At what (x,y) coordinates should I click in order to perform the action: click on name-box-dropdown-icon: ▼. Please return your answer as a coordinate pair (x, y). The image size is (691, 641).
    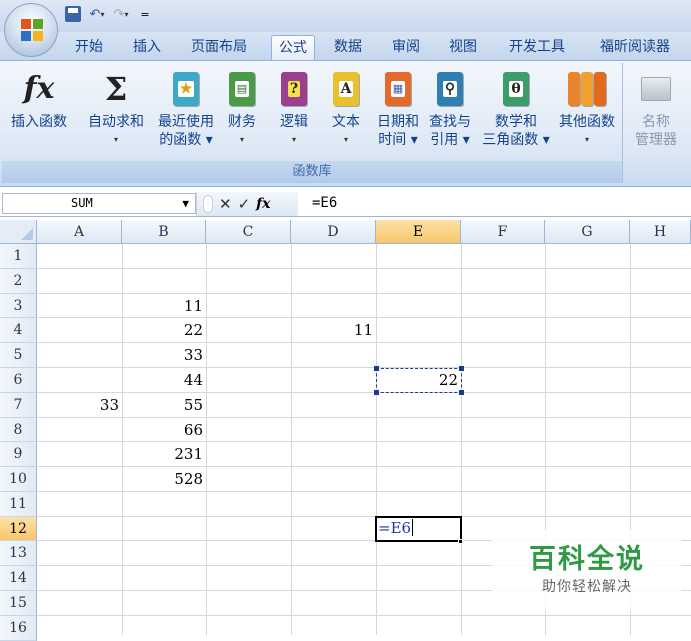
    Looking at the image, I should click on (185, 203).